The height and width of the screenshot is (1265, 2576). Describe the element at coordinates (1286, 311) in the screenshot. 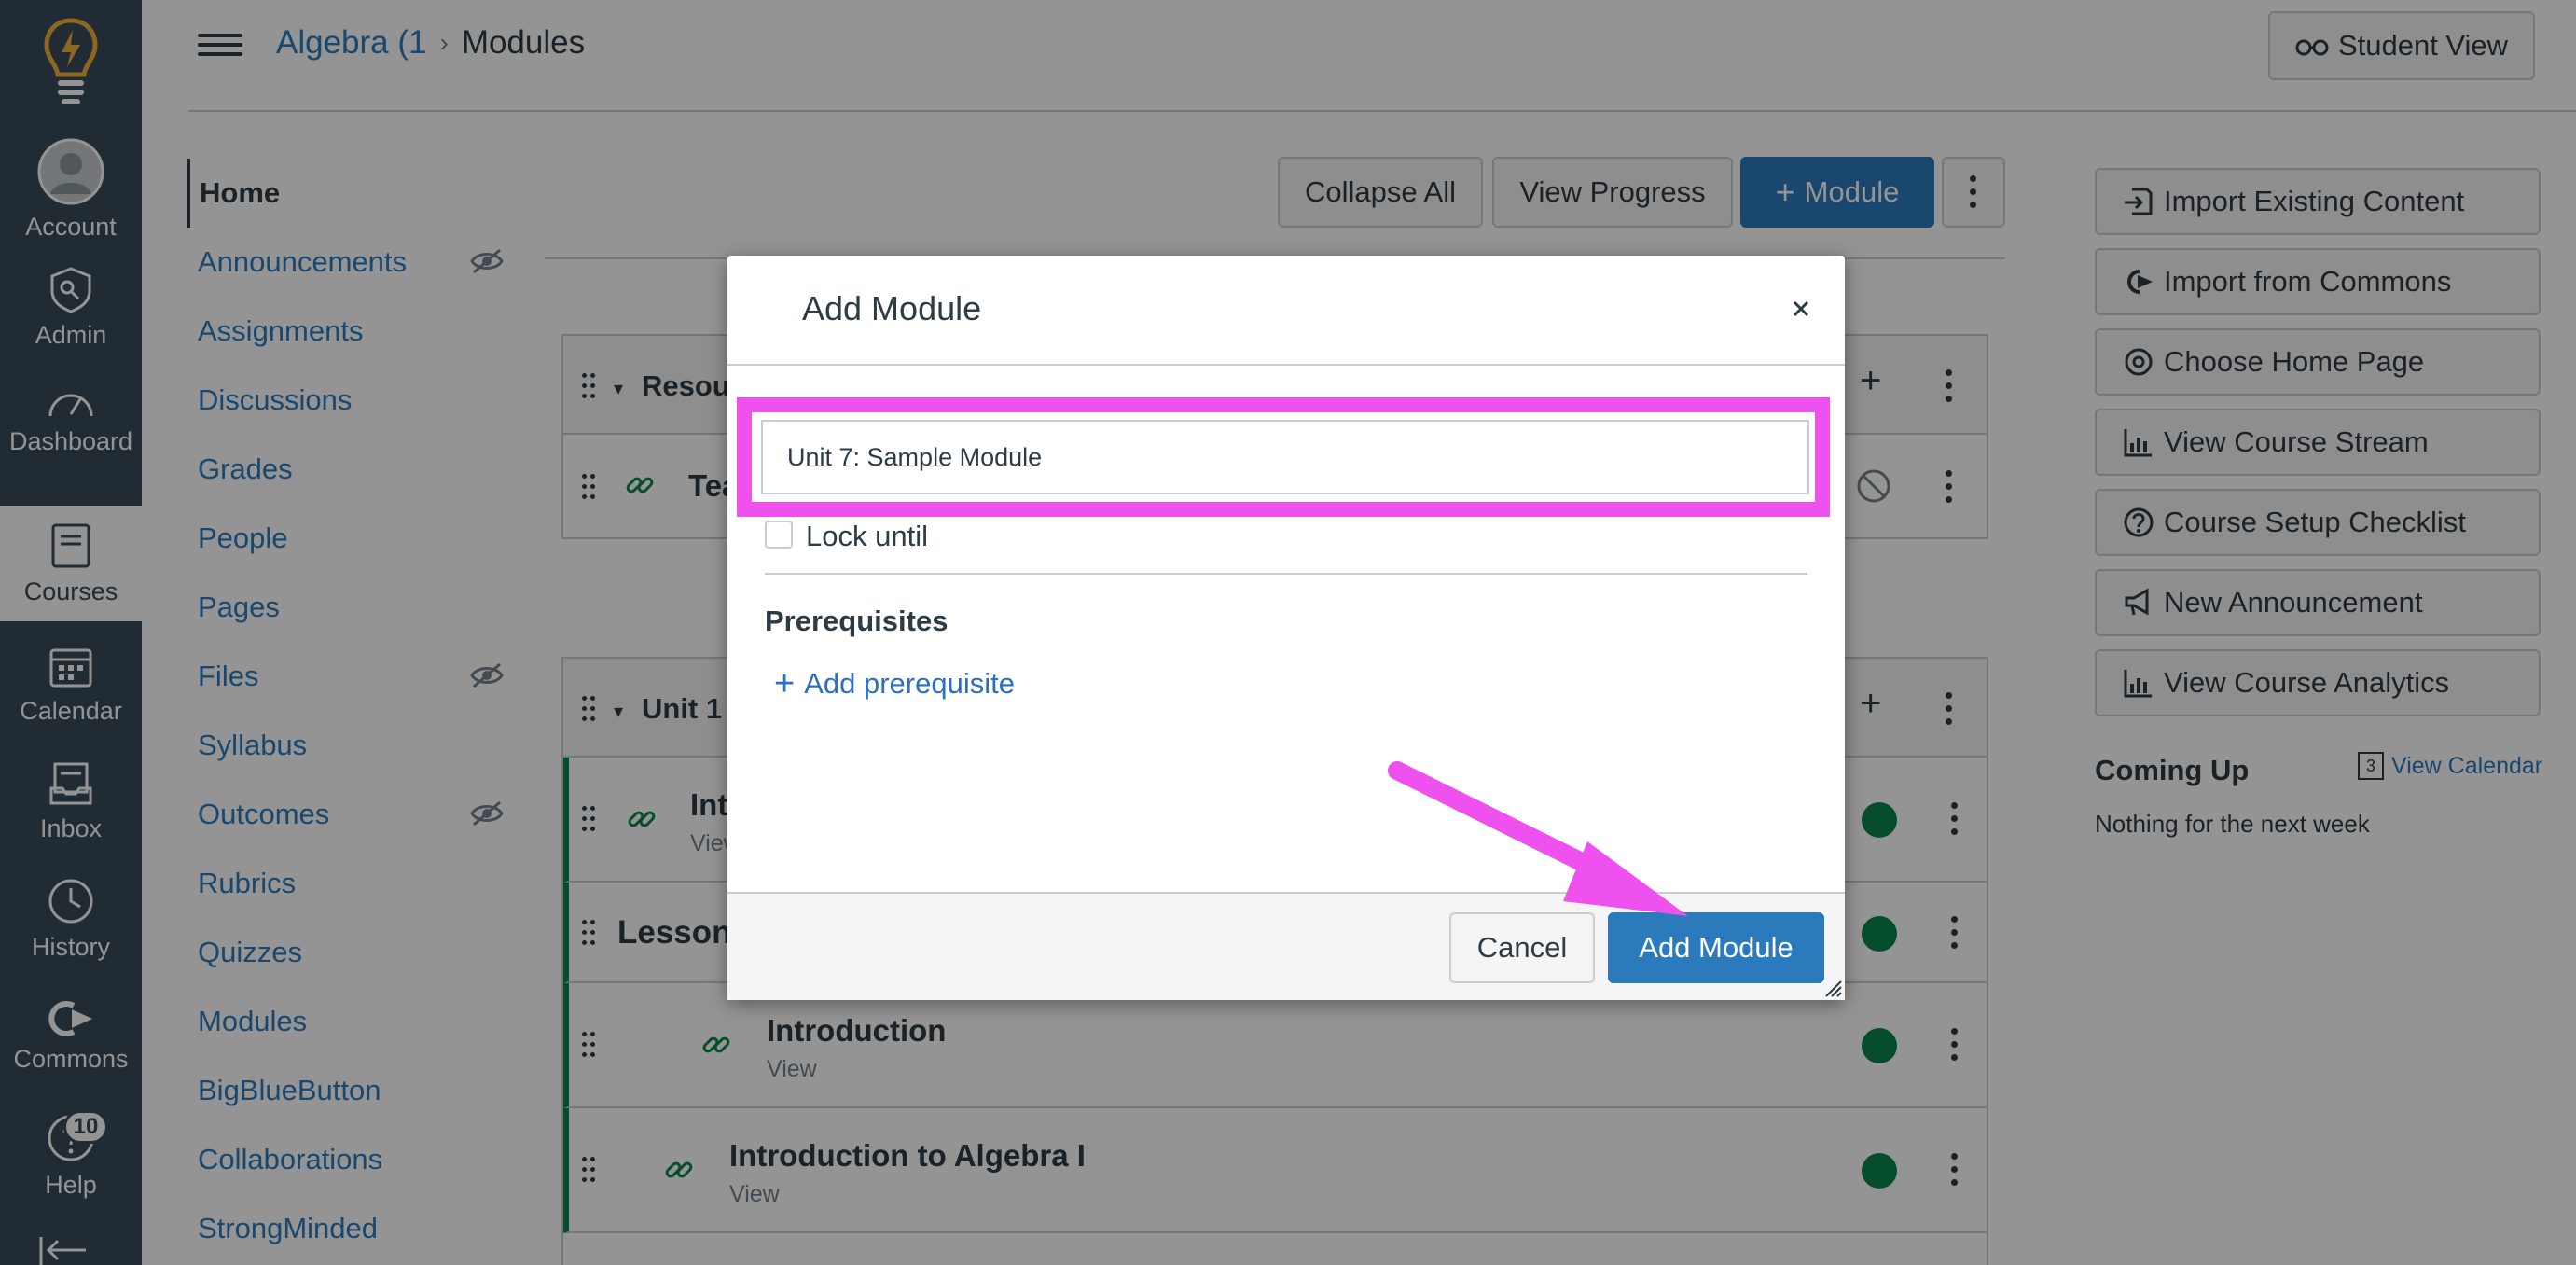

I see `dialog-header: Add Module` at that location.